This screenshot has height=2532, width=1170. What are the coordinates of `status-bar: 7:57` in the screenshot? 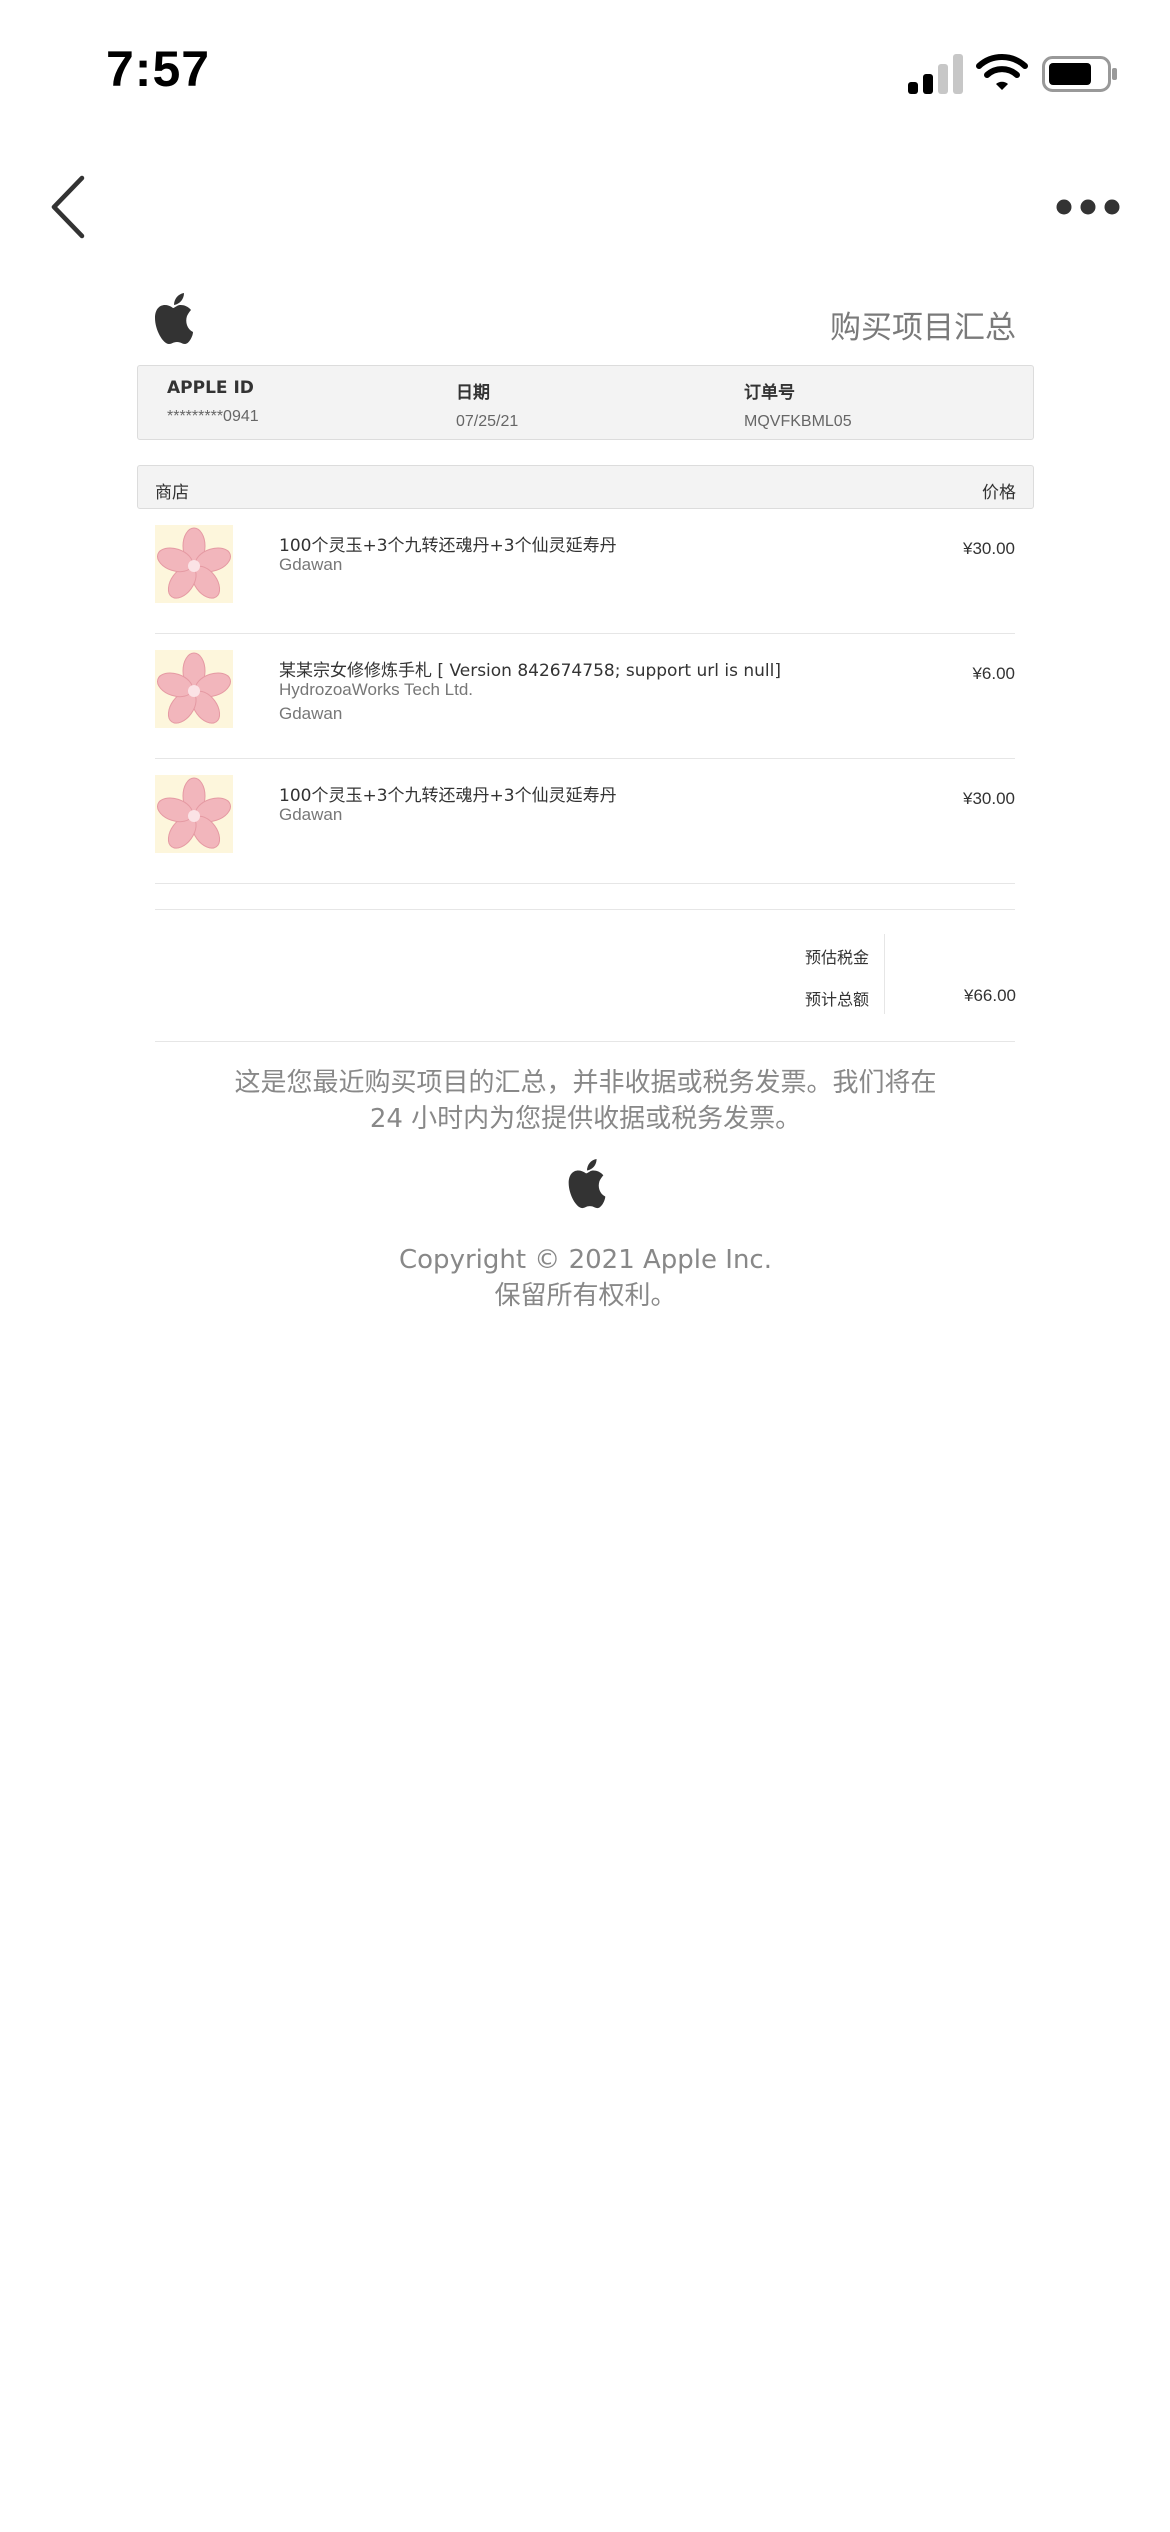 It's located at (585, 75).